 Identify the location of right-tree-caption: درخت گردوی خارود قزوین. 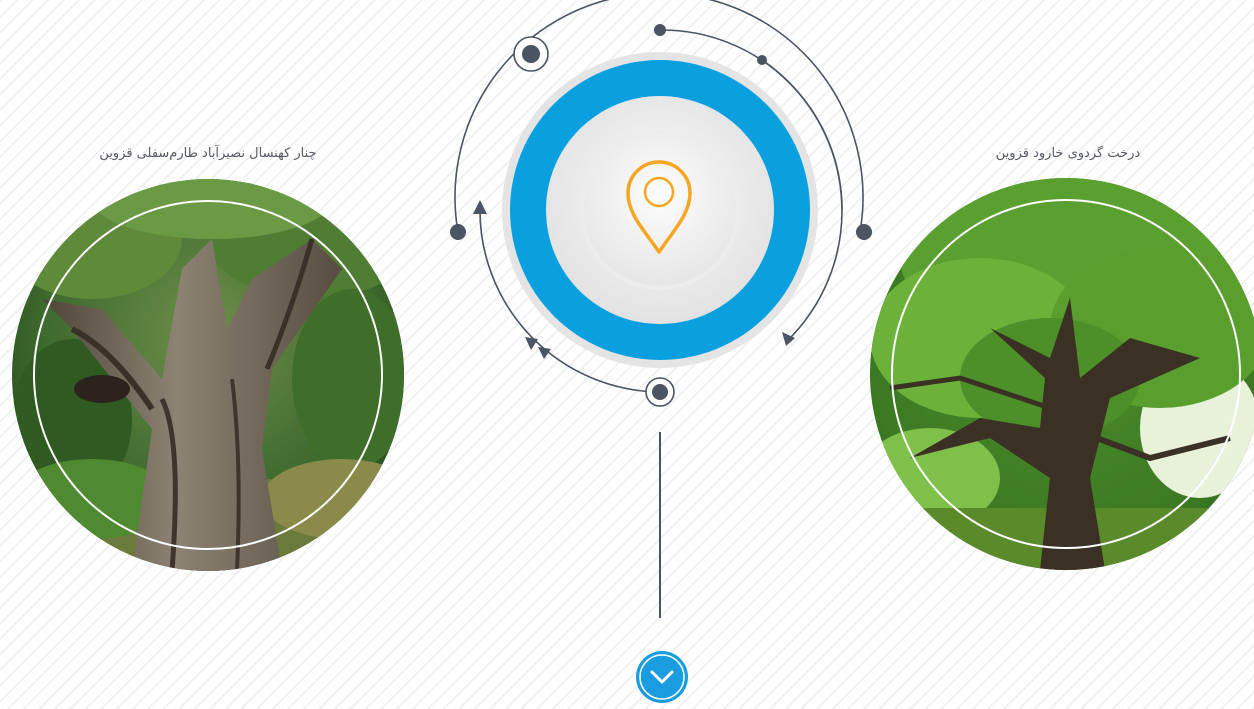
(1068, 153).